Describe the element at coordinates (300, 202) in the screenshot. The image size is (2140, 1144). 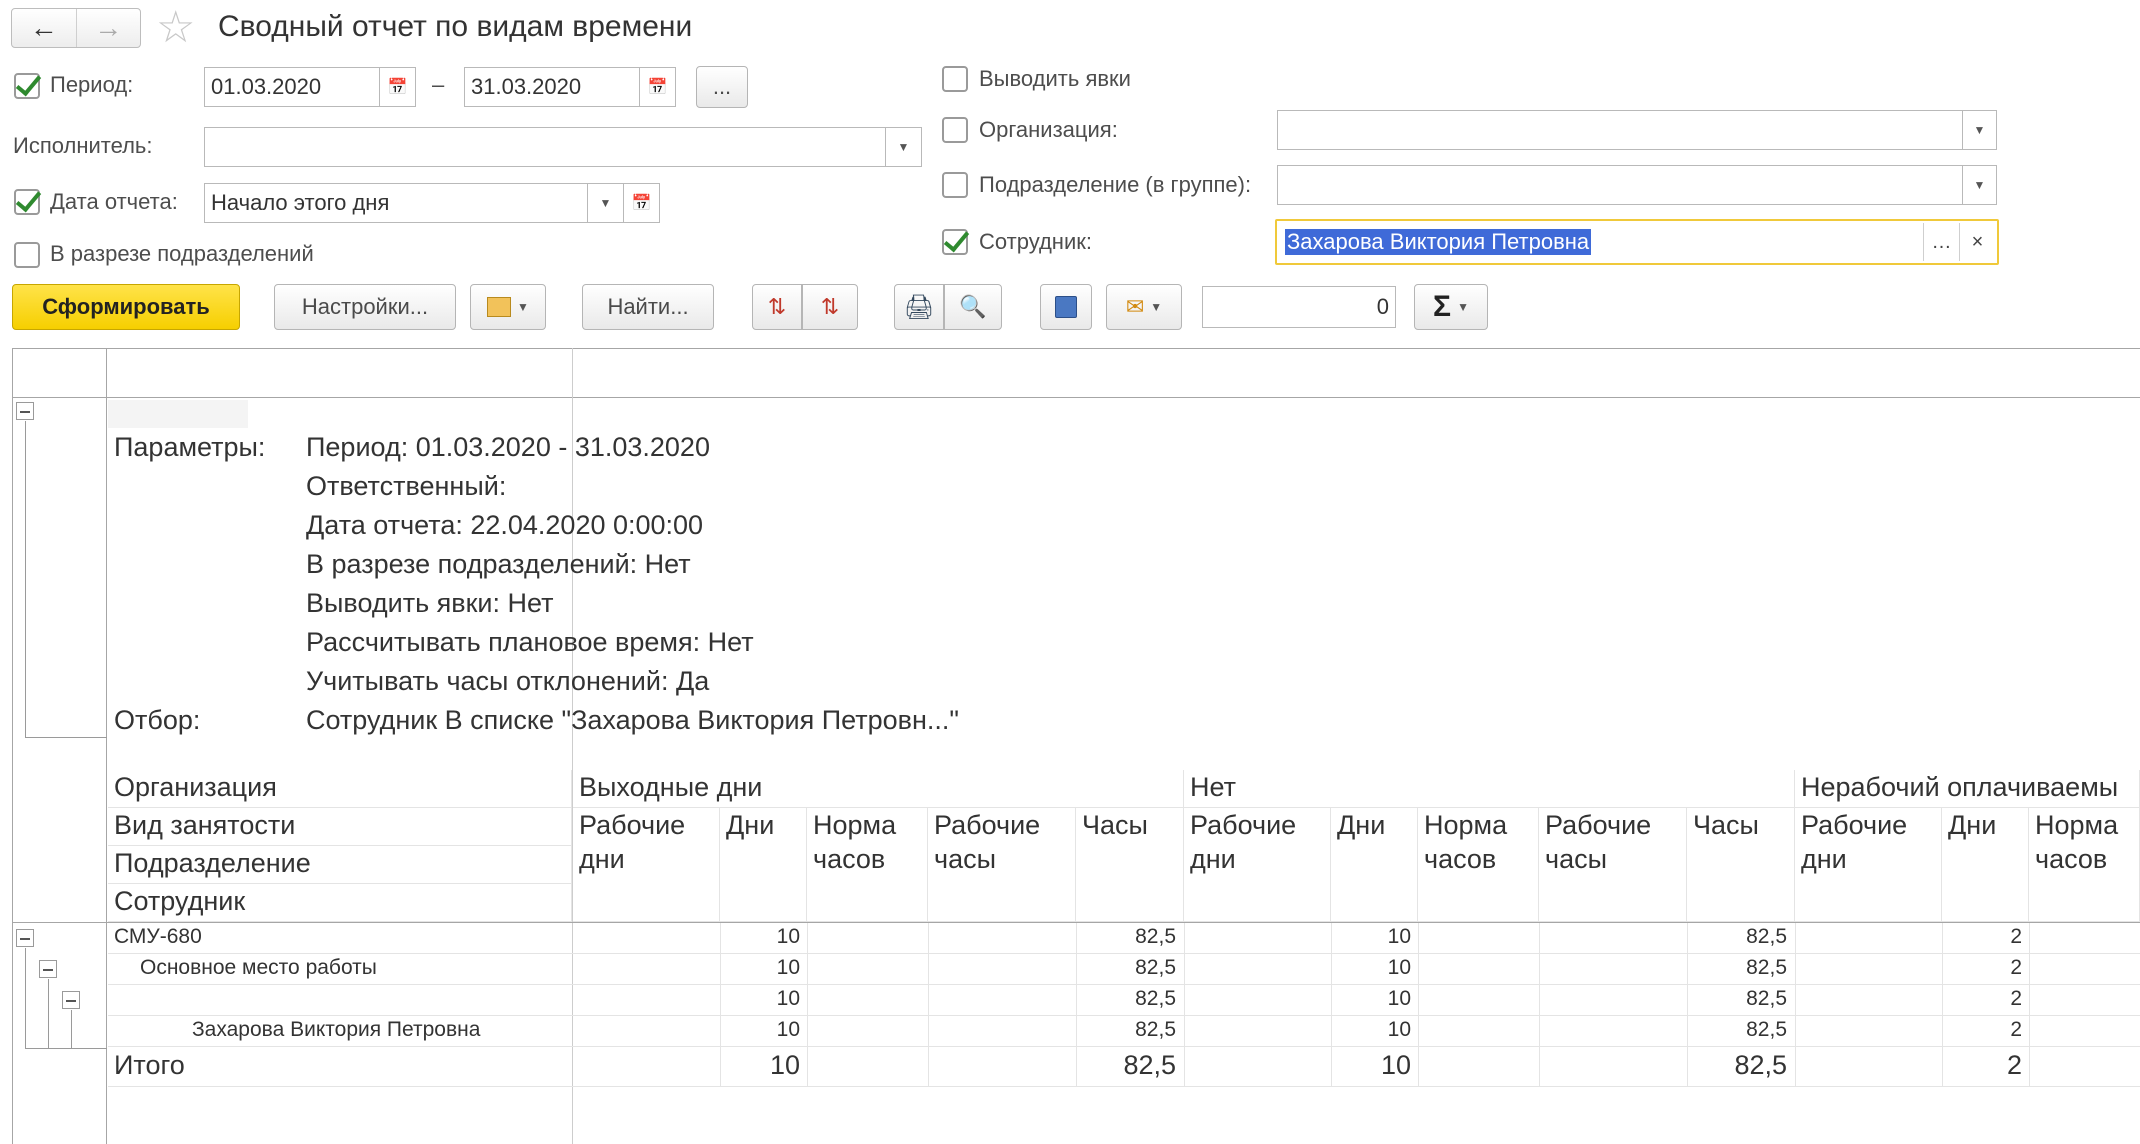
I see `report-date-value: Начало этого дня` at that location.